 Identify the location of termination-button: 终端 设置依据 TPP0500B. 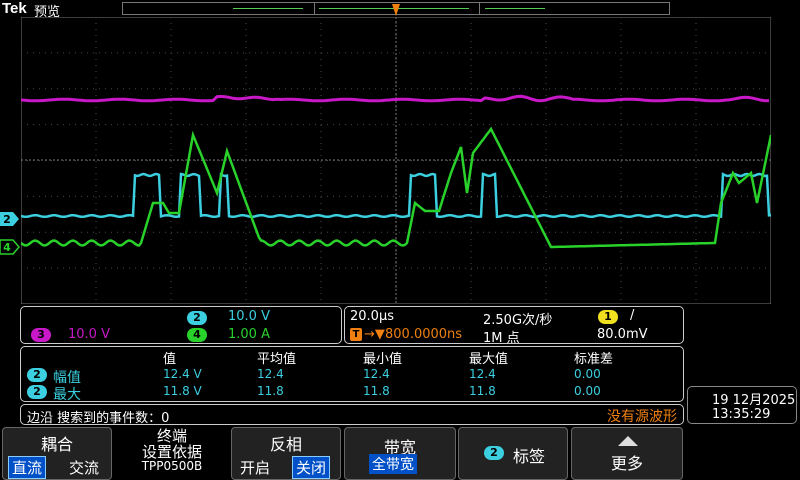
(172, 453).